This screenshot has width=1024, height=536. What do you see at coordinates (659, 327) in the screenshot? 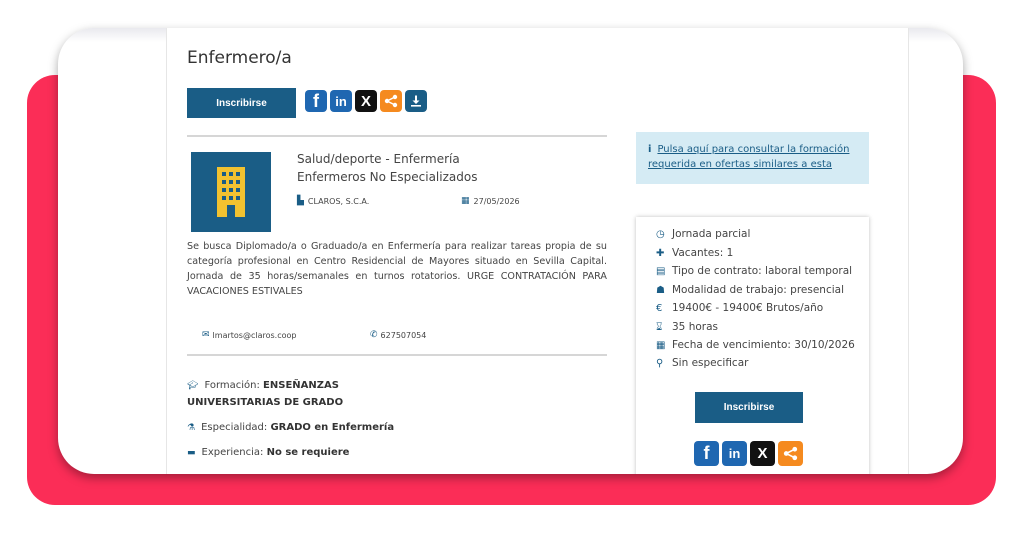
I see `hourglass-icon: ⌛︎` at bounding box center [659, 327].